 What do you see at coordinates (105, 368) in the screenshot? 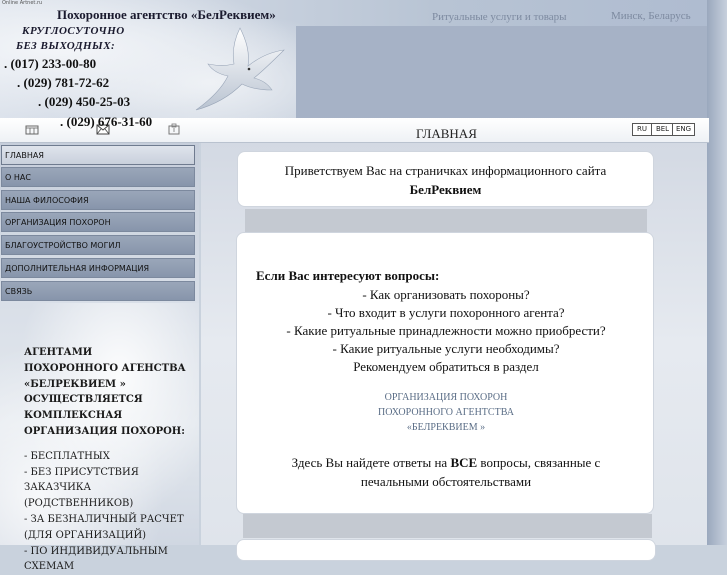
I see `promo-title-line: ПОХОРОННОГО АГЕНСТВА` at bounding box center [105, 368].